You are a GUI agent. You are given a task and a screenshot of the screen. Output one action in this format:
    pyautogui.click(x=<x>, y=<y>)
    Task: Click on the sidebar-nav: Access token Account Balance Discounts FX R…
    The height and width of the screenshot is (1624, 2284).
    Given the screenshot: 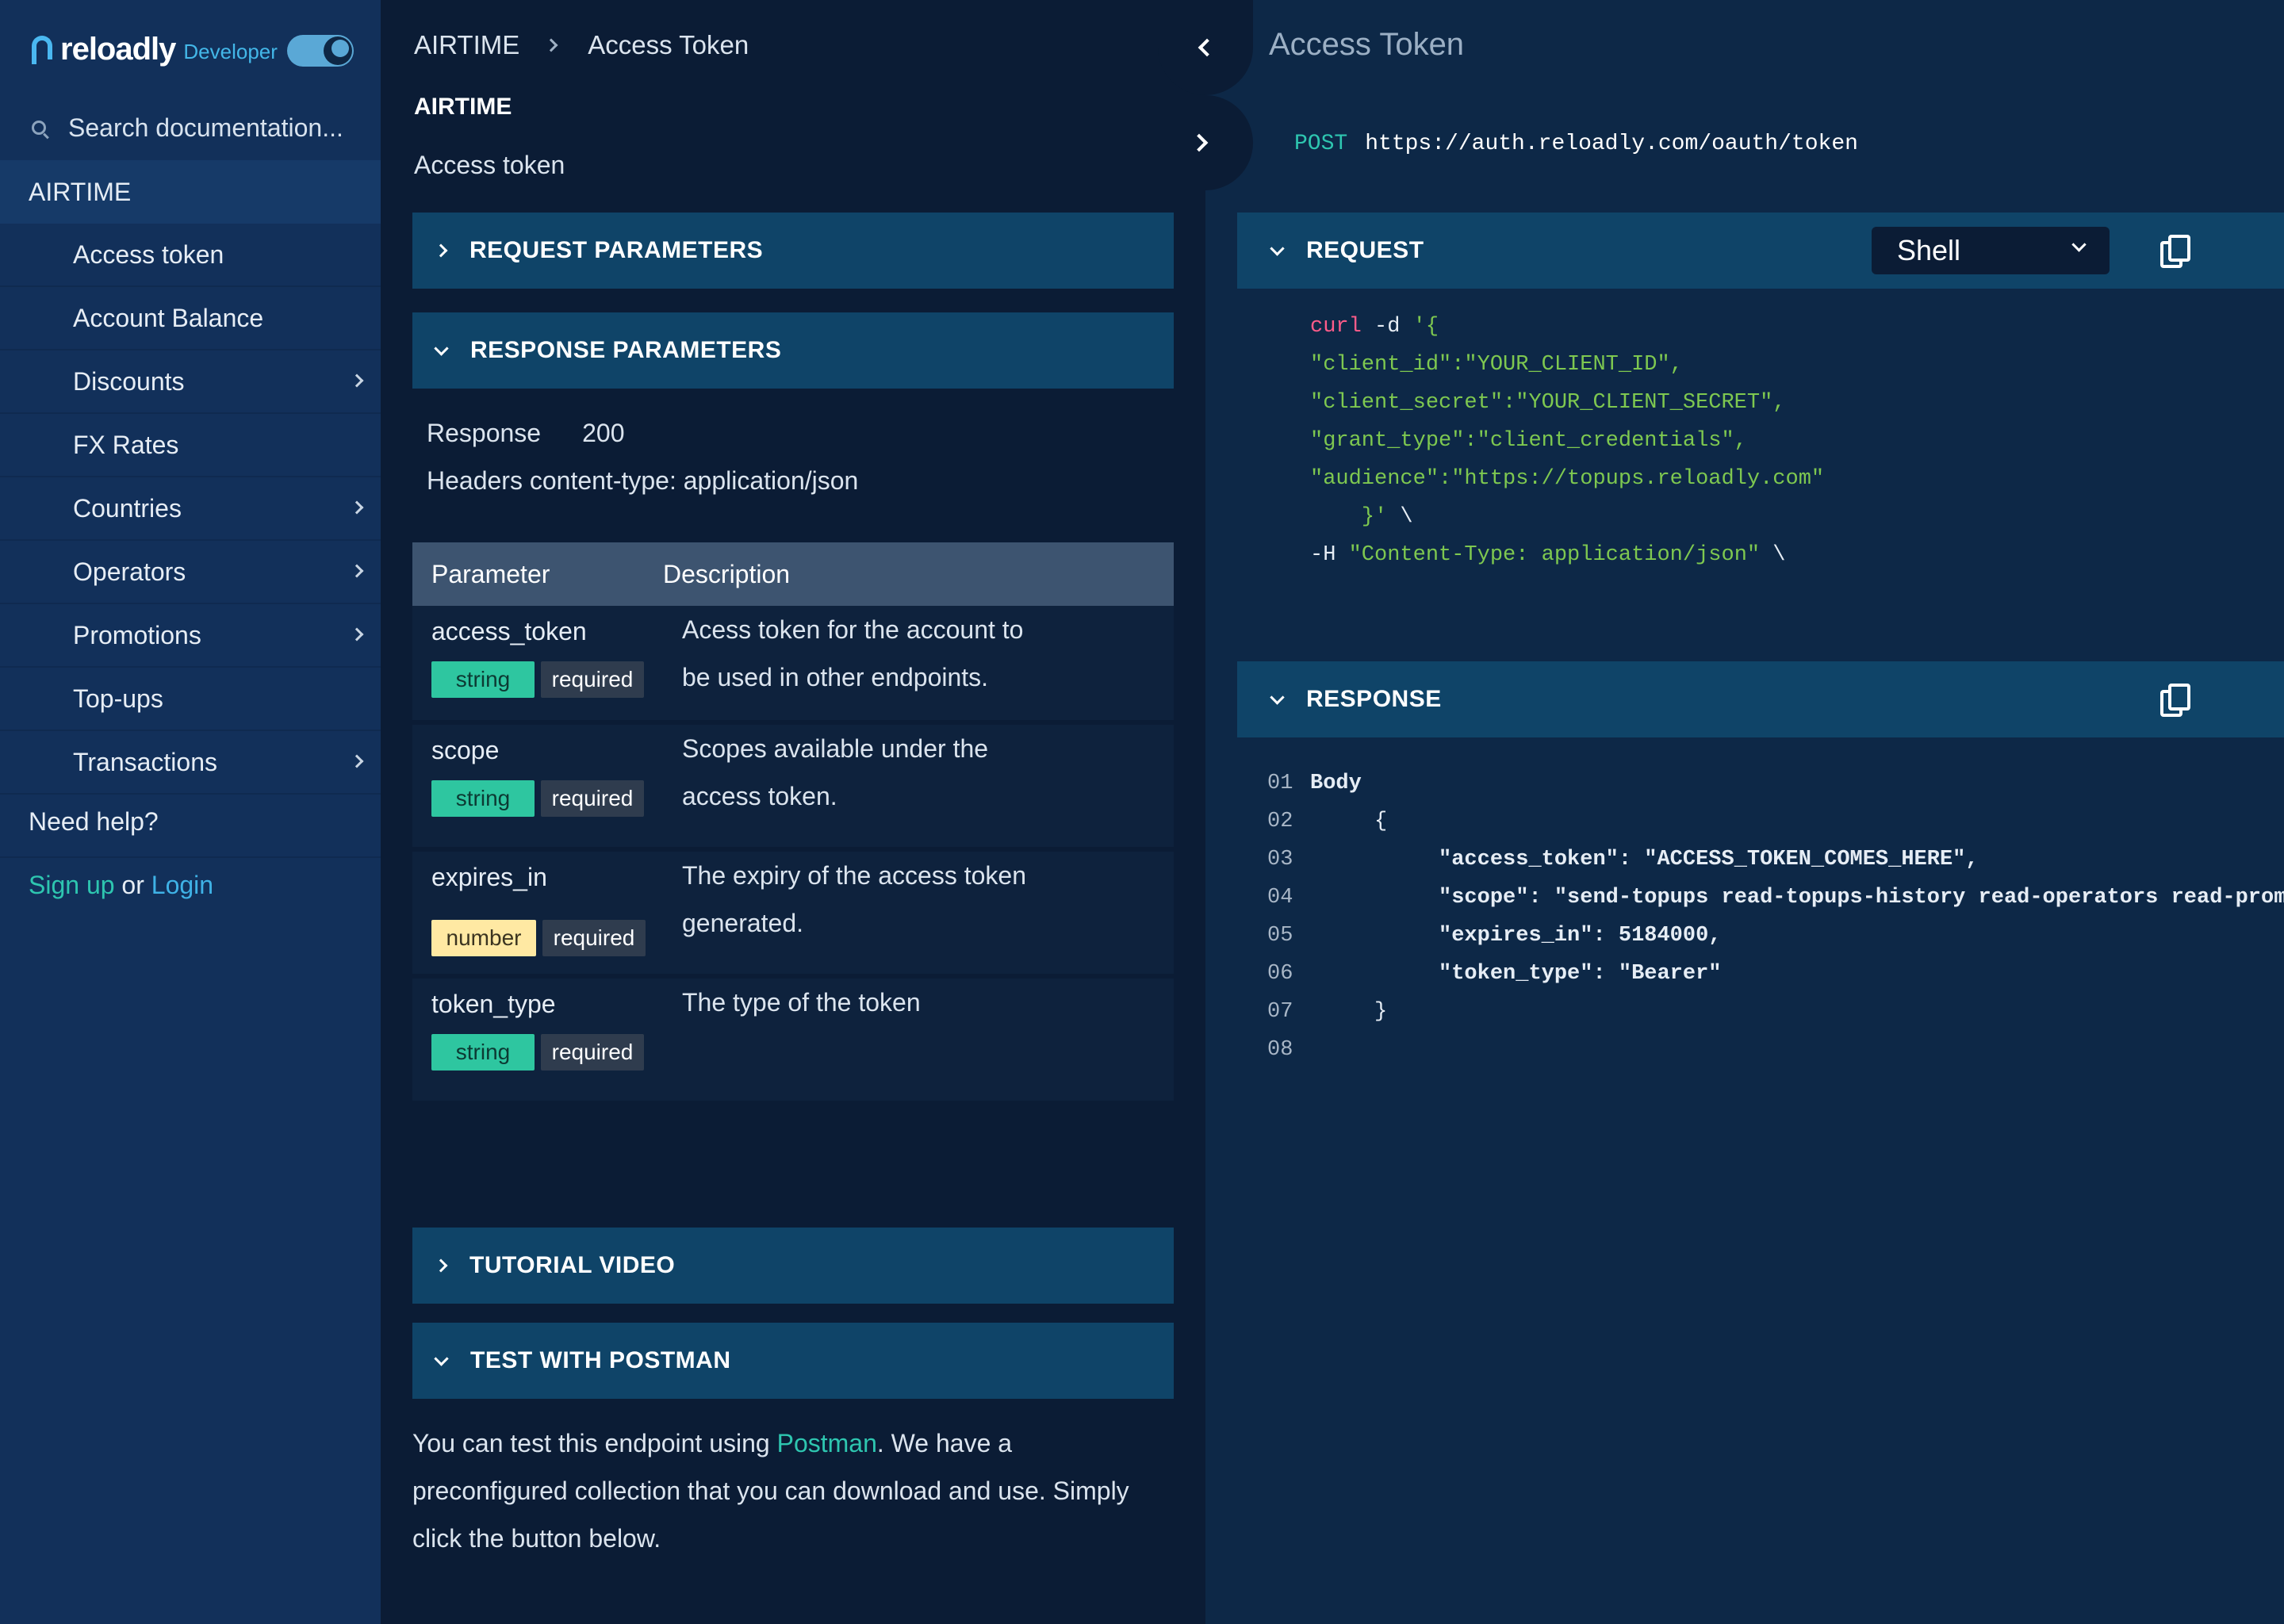 What is the action you would take?
    pyautogui.click(x=190, y=510)
    